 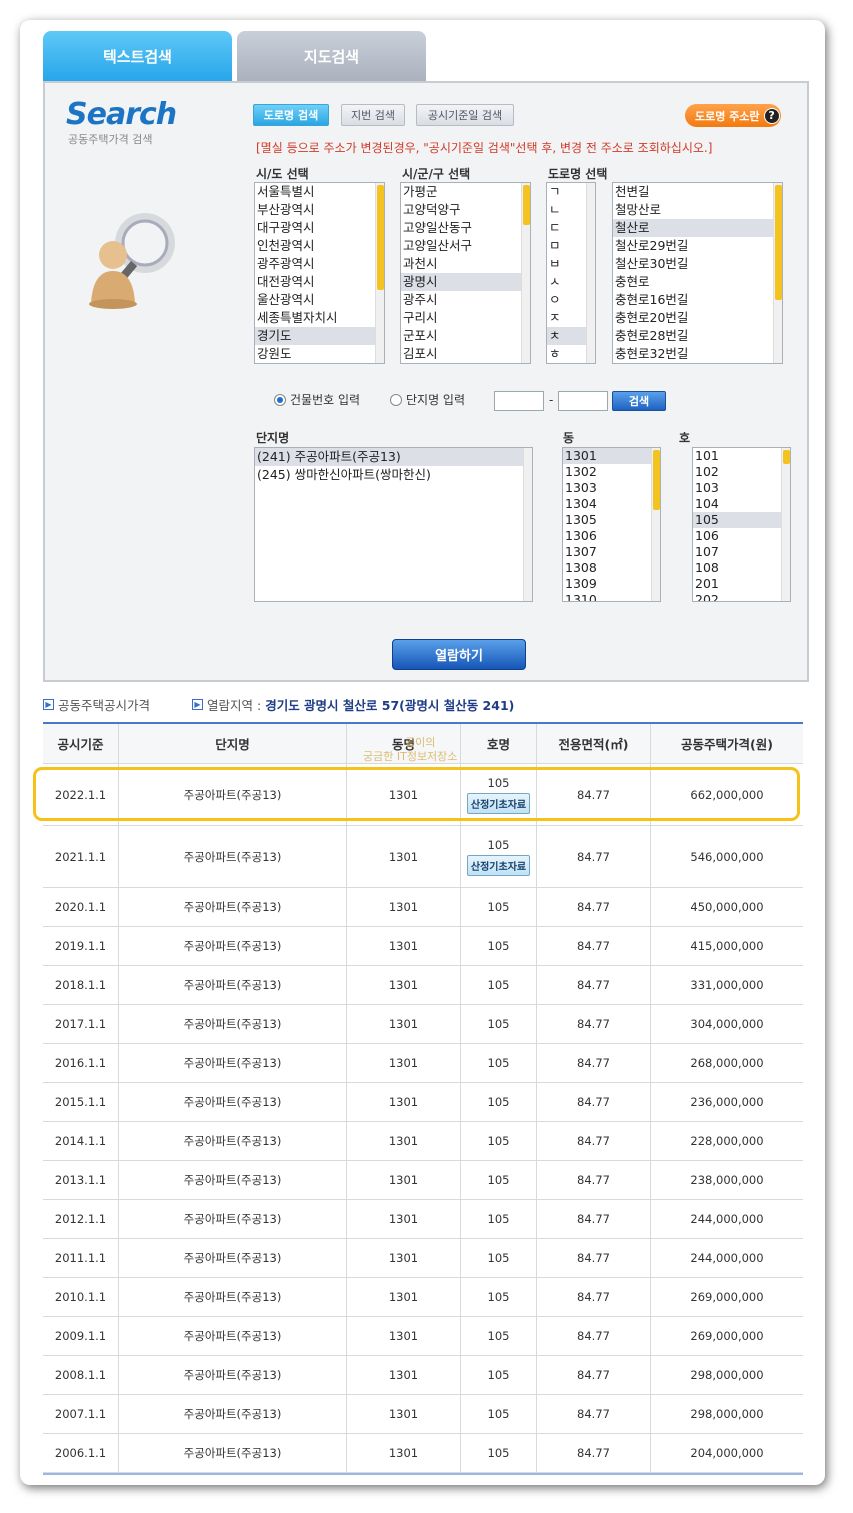 I want to click on dong-option: 1301, so click(x=611, y=456).